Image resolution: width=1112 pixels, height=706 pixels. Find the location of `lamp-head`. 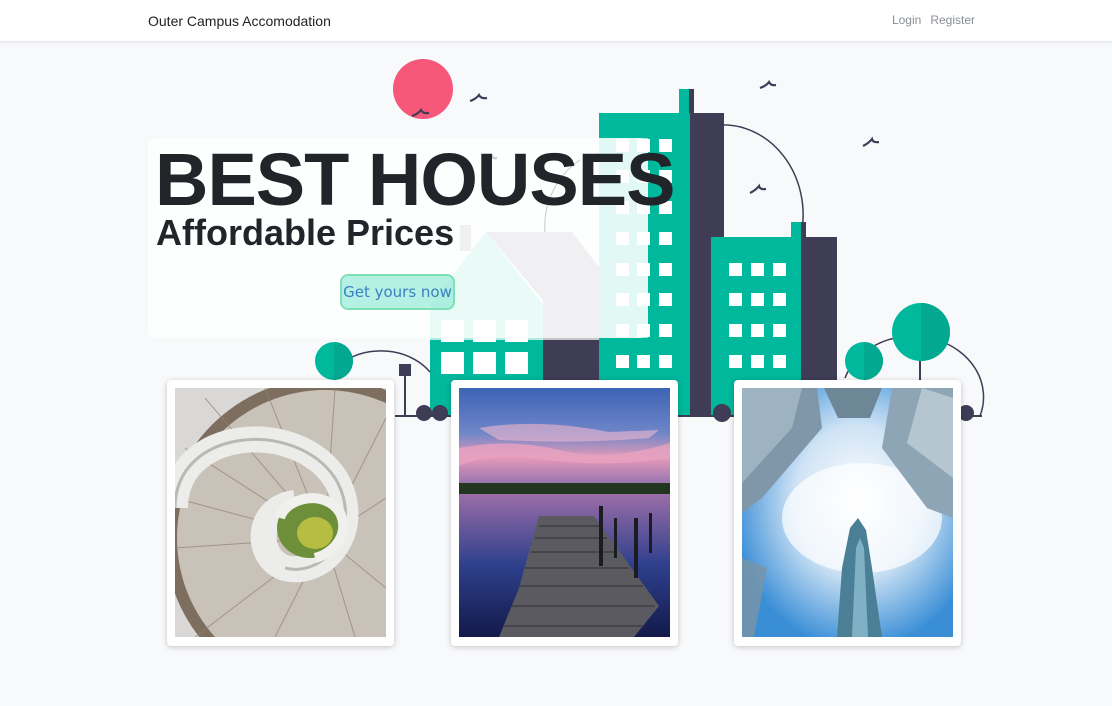

lamp-head is located at coordinates (405, 370).